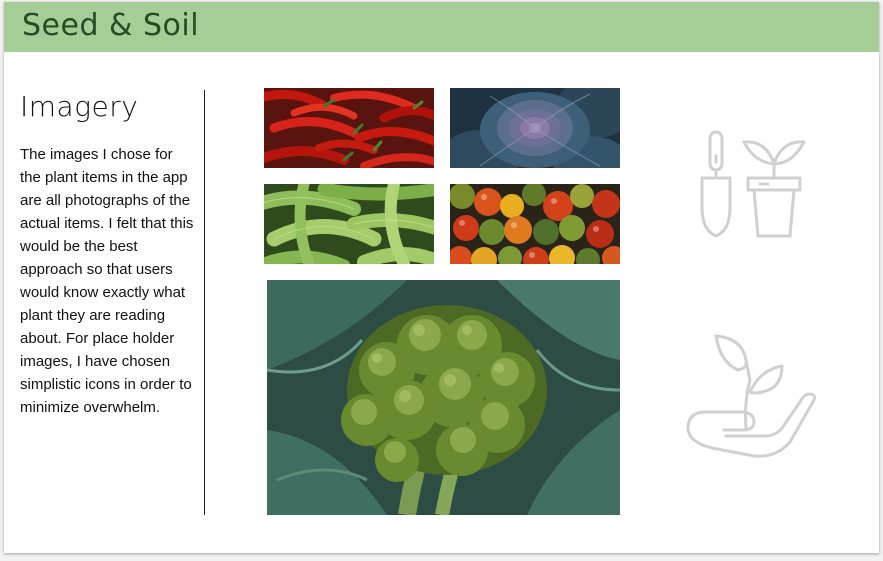 The width and height of the screenshot is (883, 561). What do you see at coordinates (111, 25) in the screenshot?
I see `brand-title: Seed & Soil` at bounding box center [111, 25].